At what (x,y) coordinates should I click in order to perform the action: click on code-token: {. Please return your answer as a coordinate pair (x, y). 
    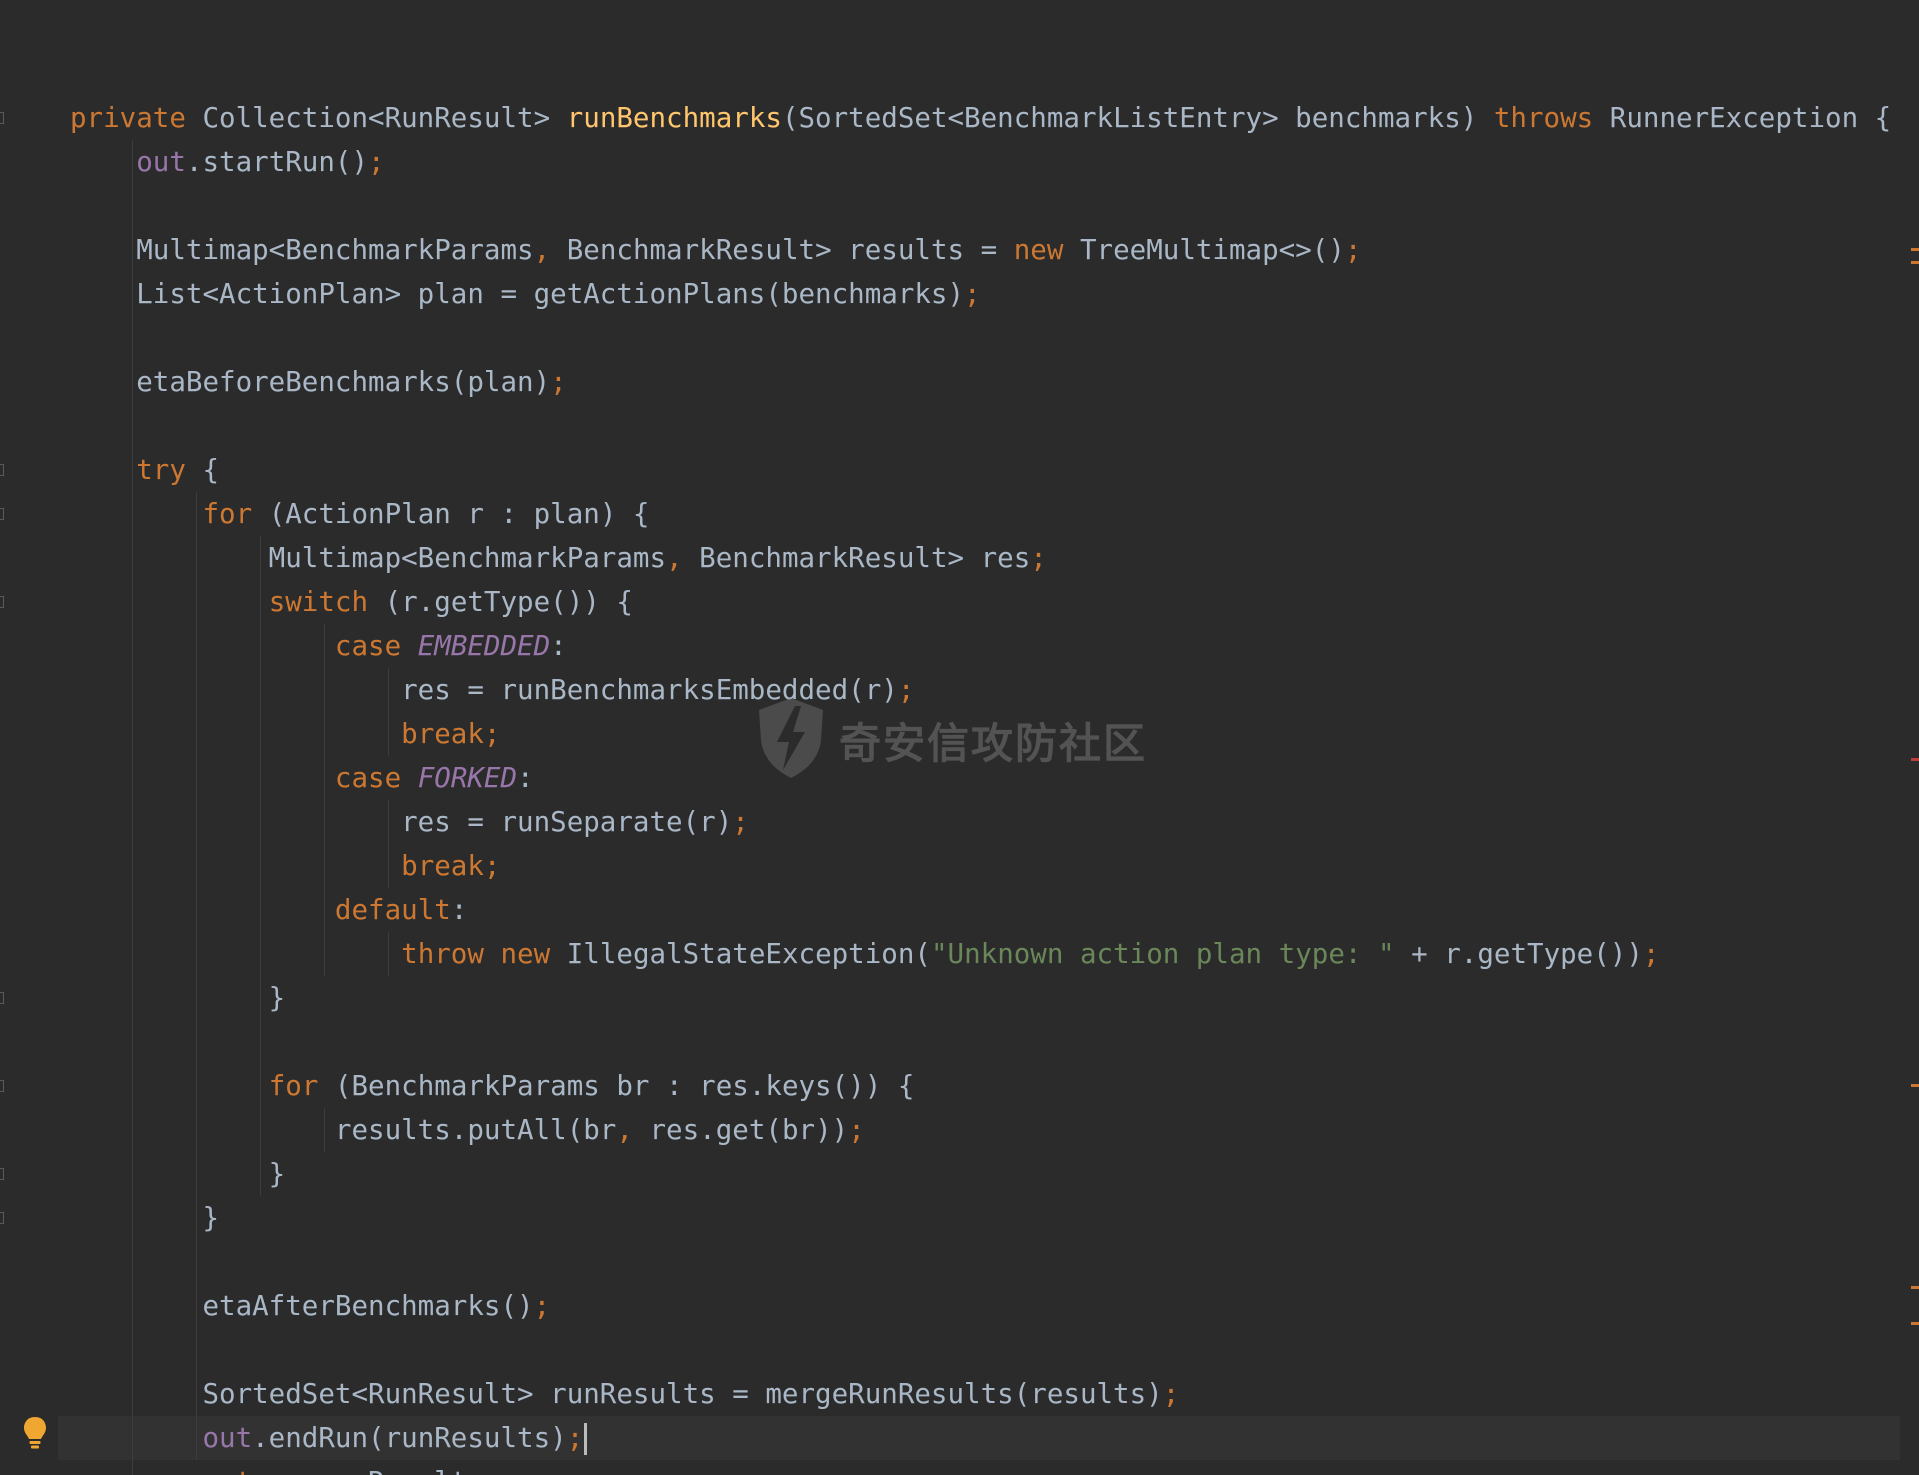
    Looking at the image, I should click on (211, 470).